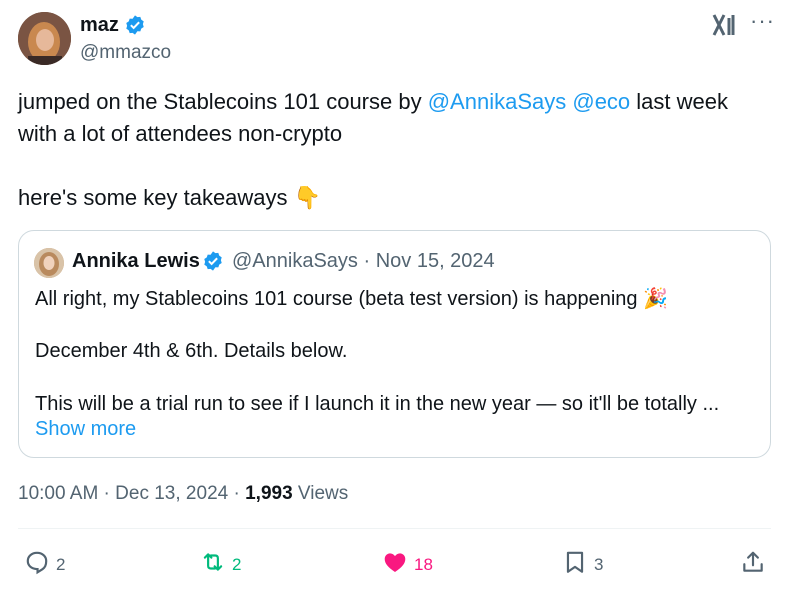 Image resolution: width=790 pixels, height=598 pixels. I want to click on share-button, so click(753, 564).